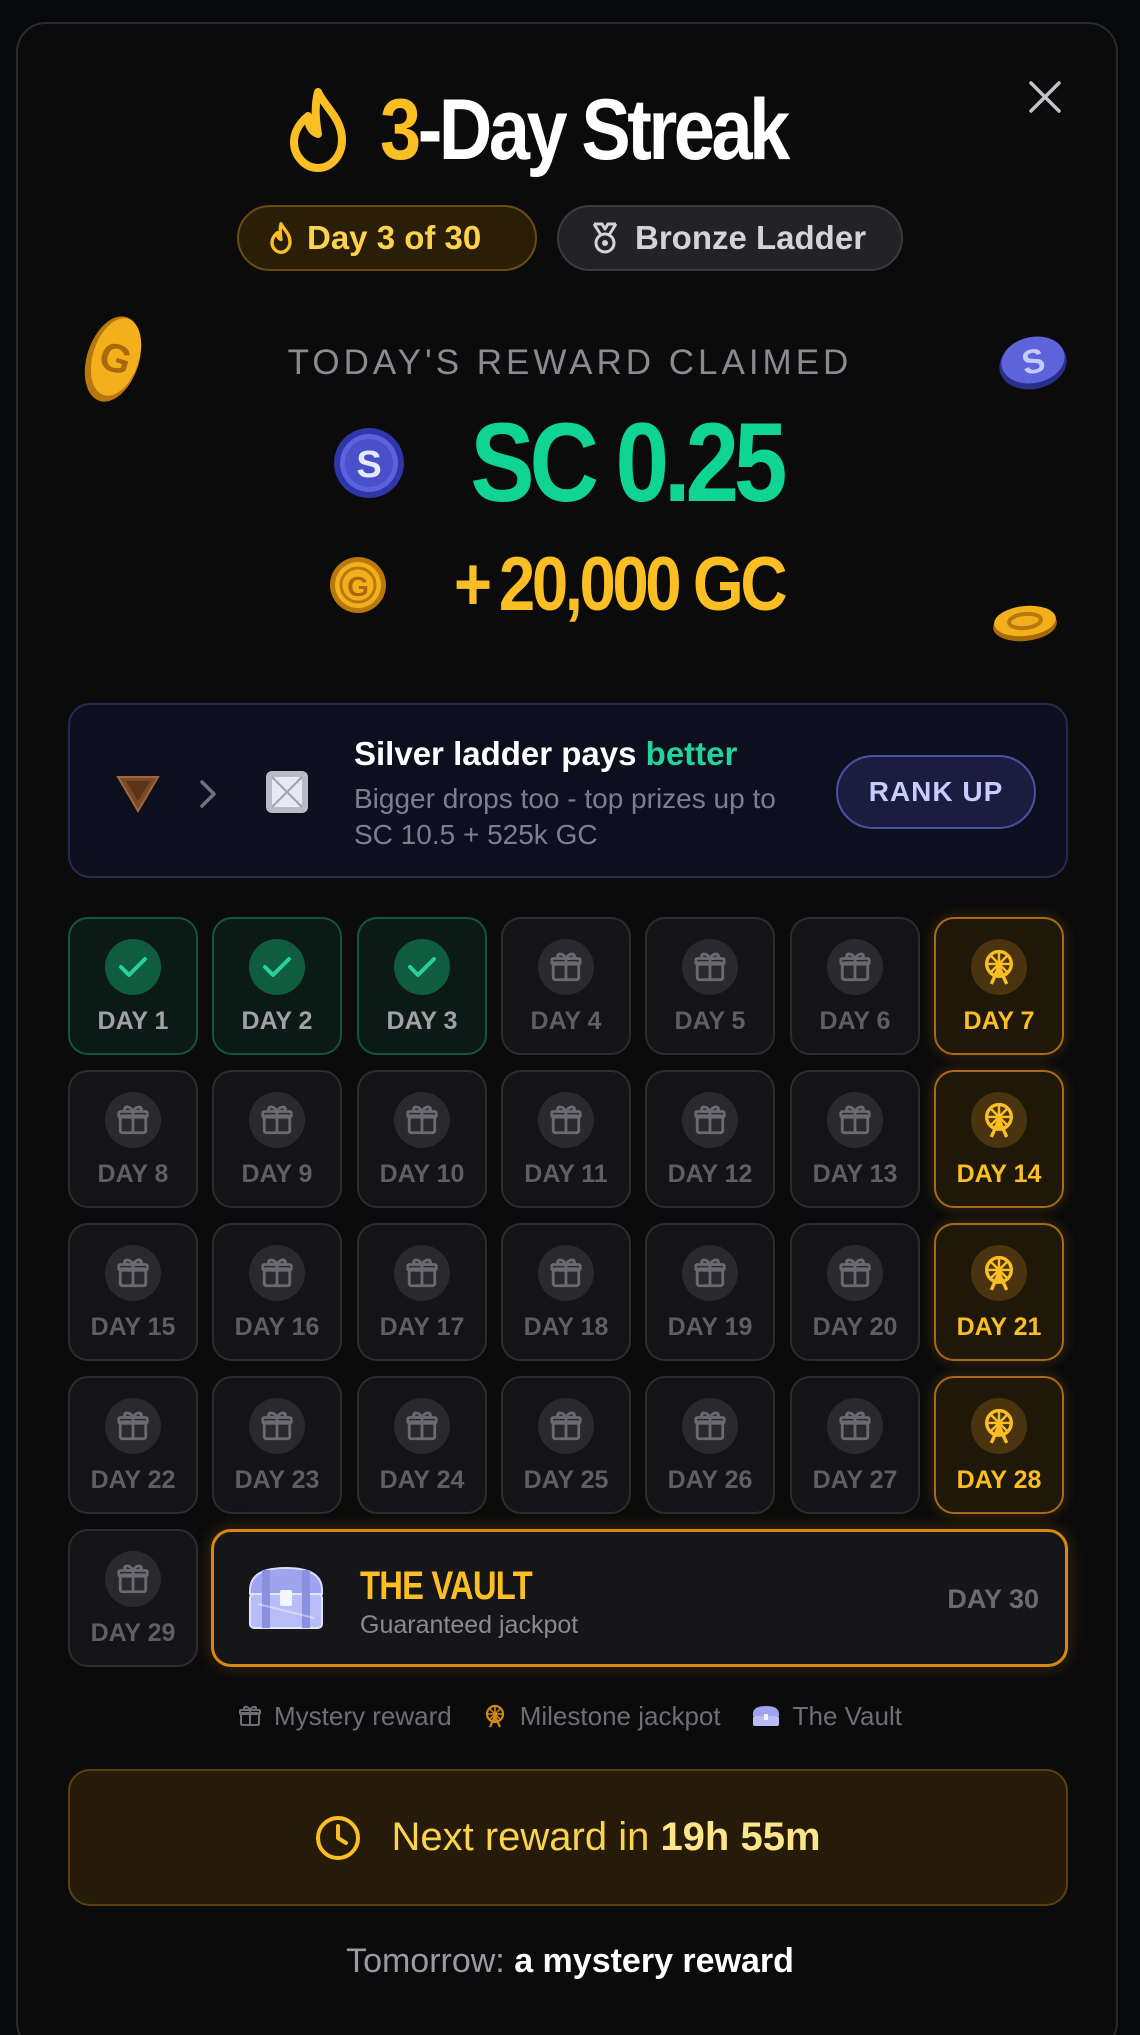  What do you see at coordinates (605, 238) in the screenshot?
I see `medal-icon` at bounding box center [605, 238].